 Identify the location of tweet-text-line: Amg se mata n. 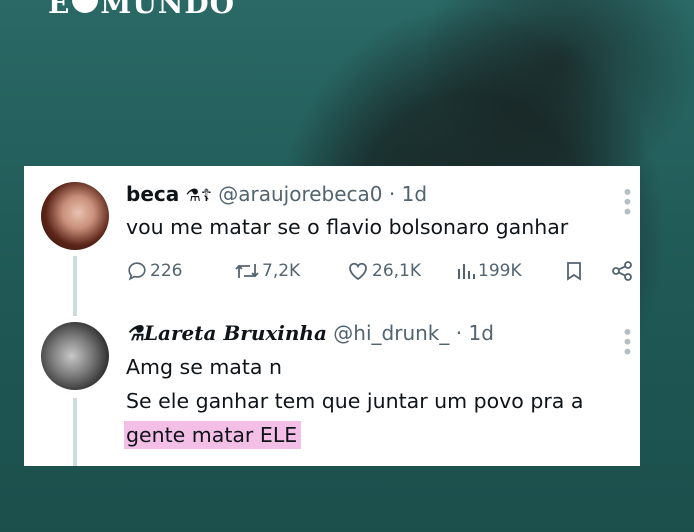
(204, 367).